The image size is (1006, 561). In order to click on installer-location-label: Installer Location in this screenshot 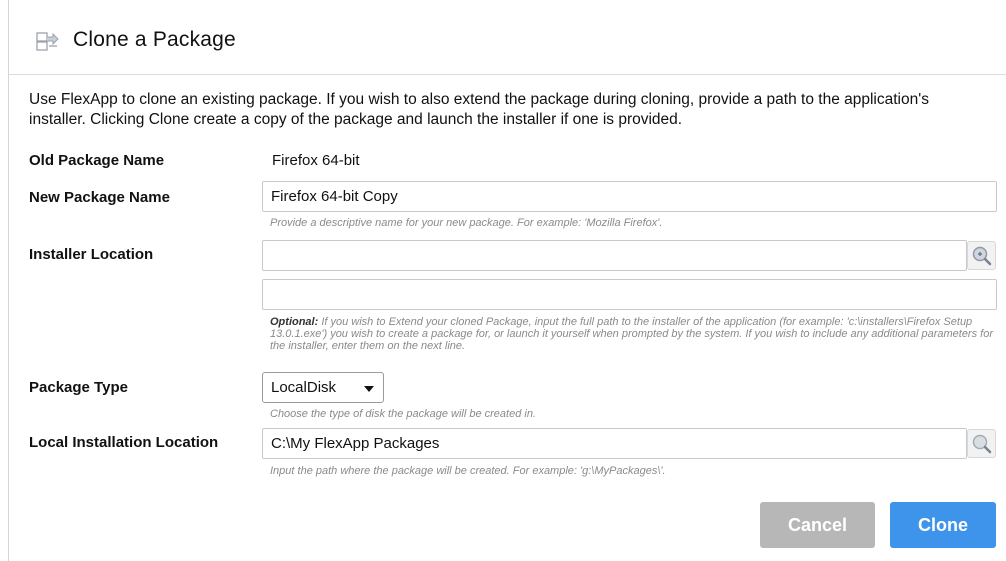, I will do `click(91, 254)`.